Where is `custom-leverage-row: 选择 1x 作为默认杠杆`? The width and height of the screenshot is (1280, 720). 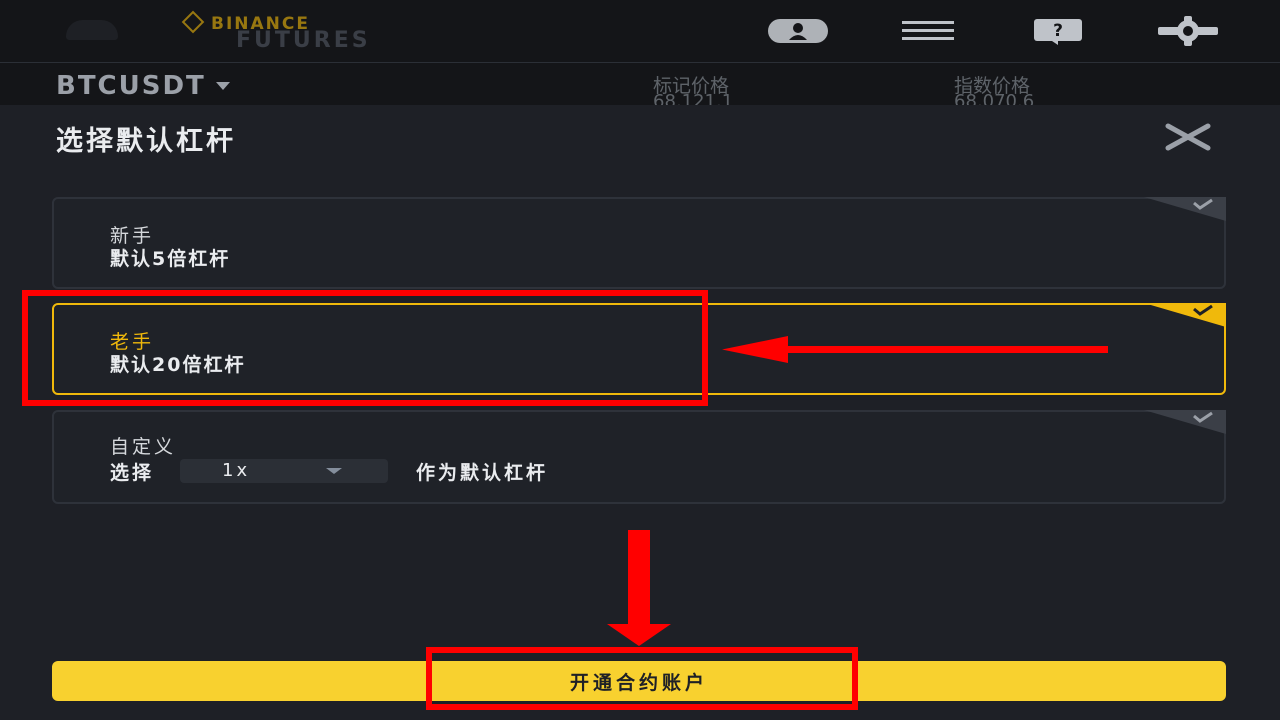
custom-leverage-row: 选择 1x 作为默认杠杆 is located at coordinates (329, 471).